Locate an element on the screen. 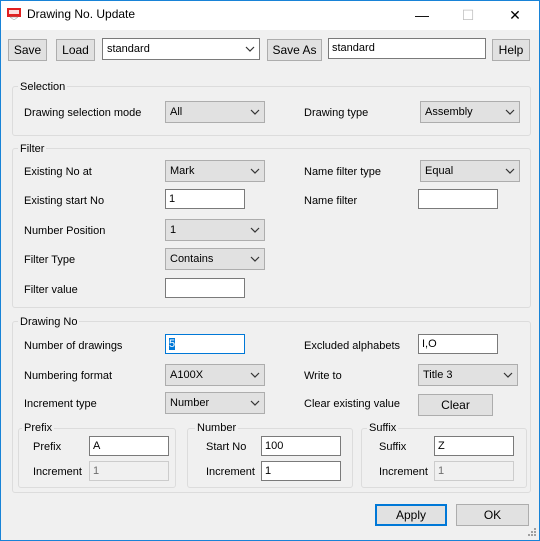 The image size is (540, 541). filter-group-title: Filter is located at coordinates (32, 149).